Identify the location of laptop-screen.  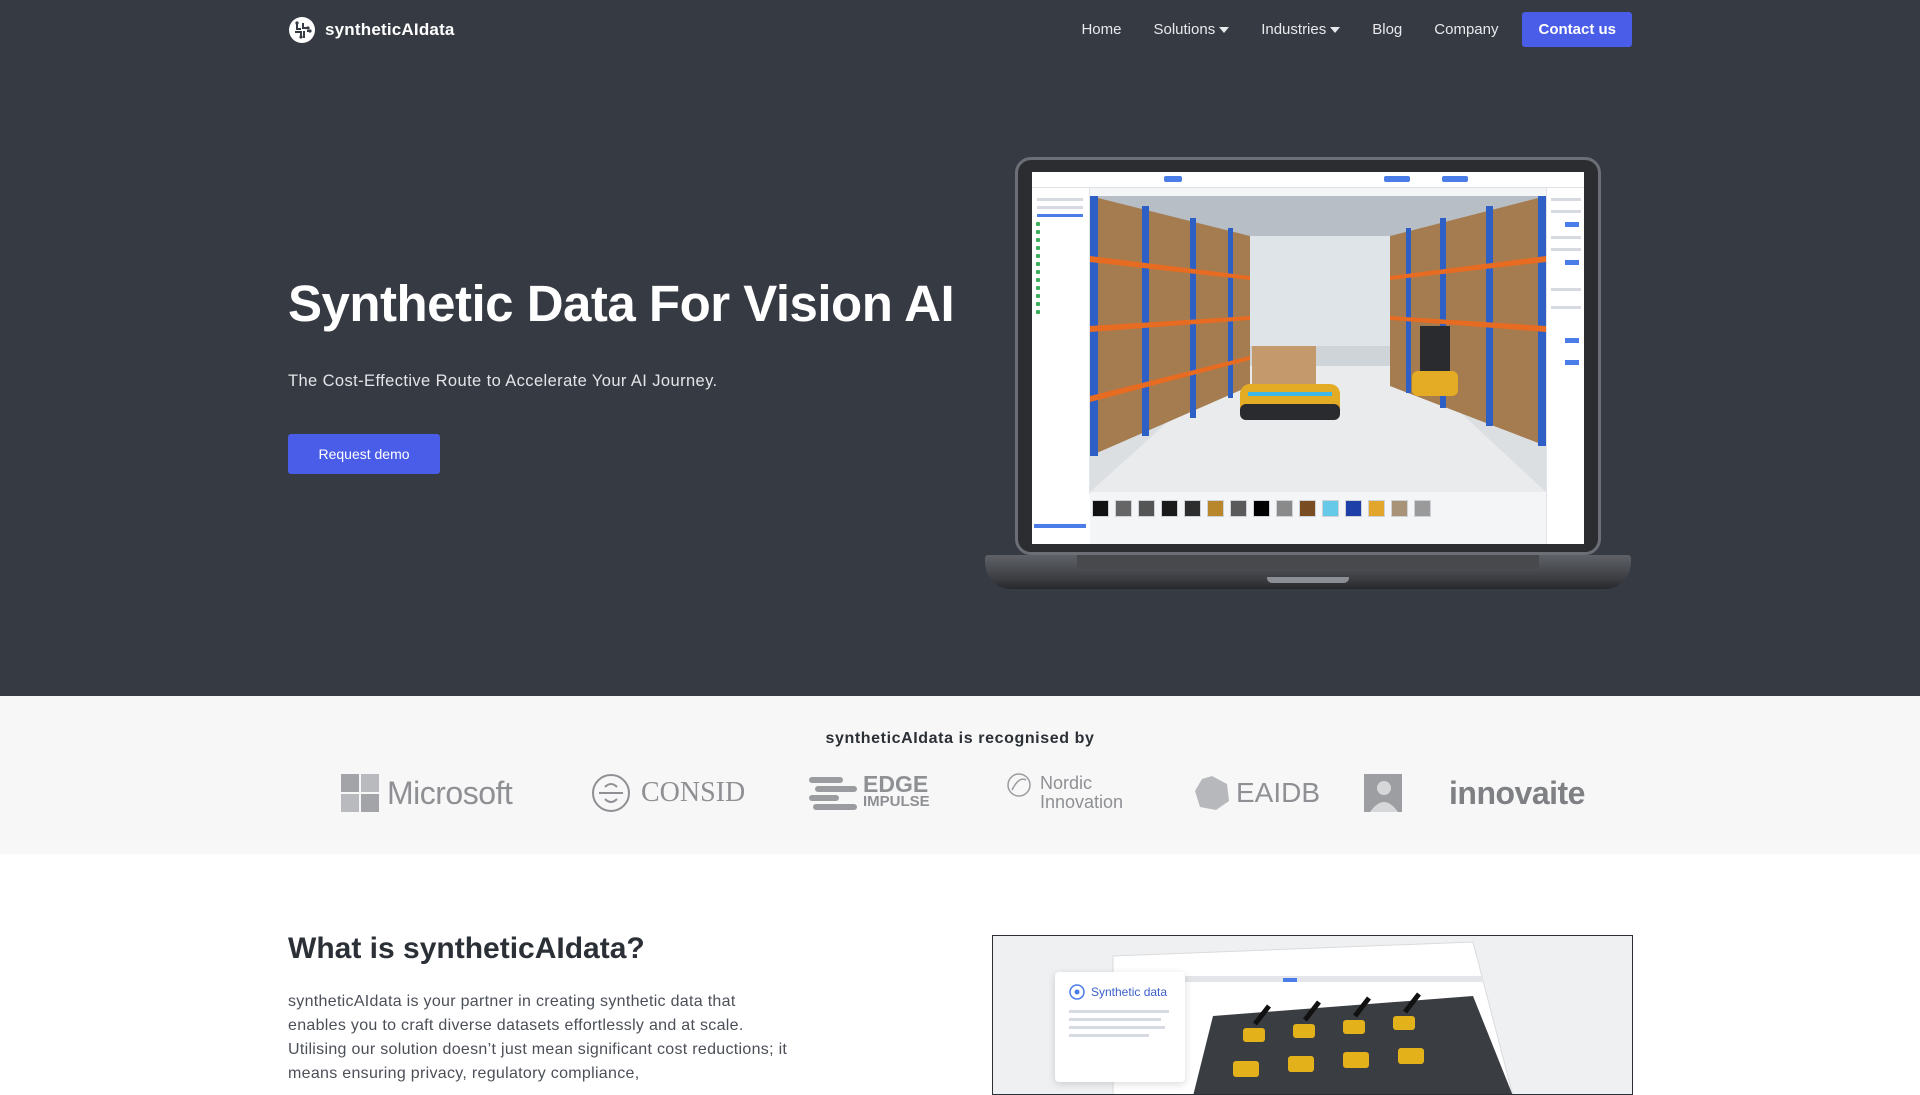
(1308, 358).